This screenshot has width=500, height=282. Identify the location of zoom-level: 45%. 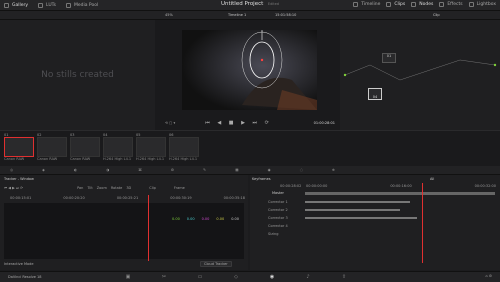
(169, 15).